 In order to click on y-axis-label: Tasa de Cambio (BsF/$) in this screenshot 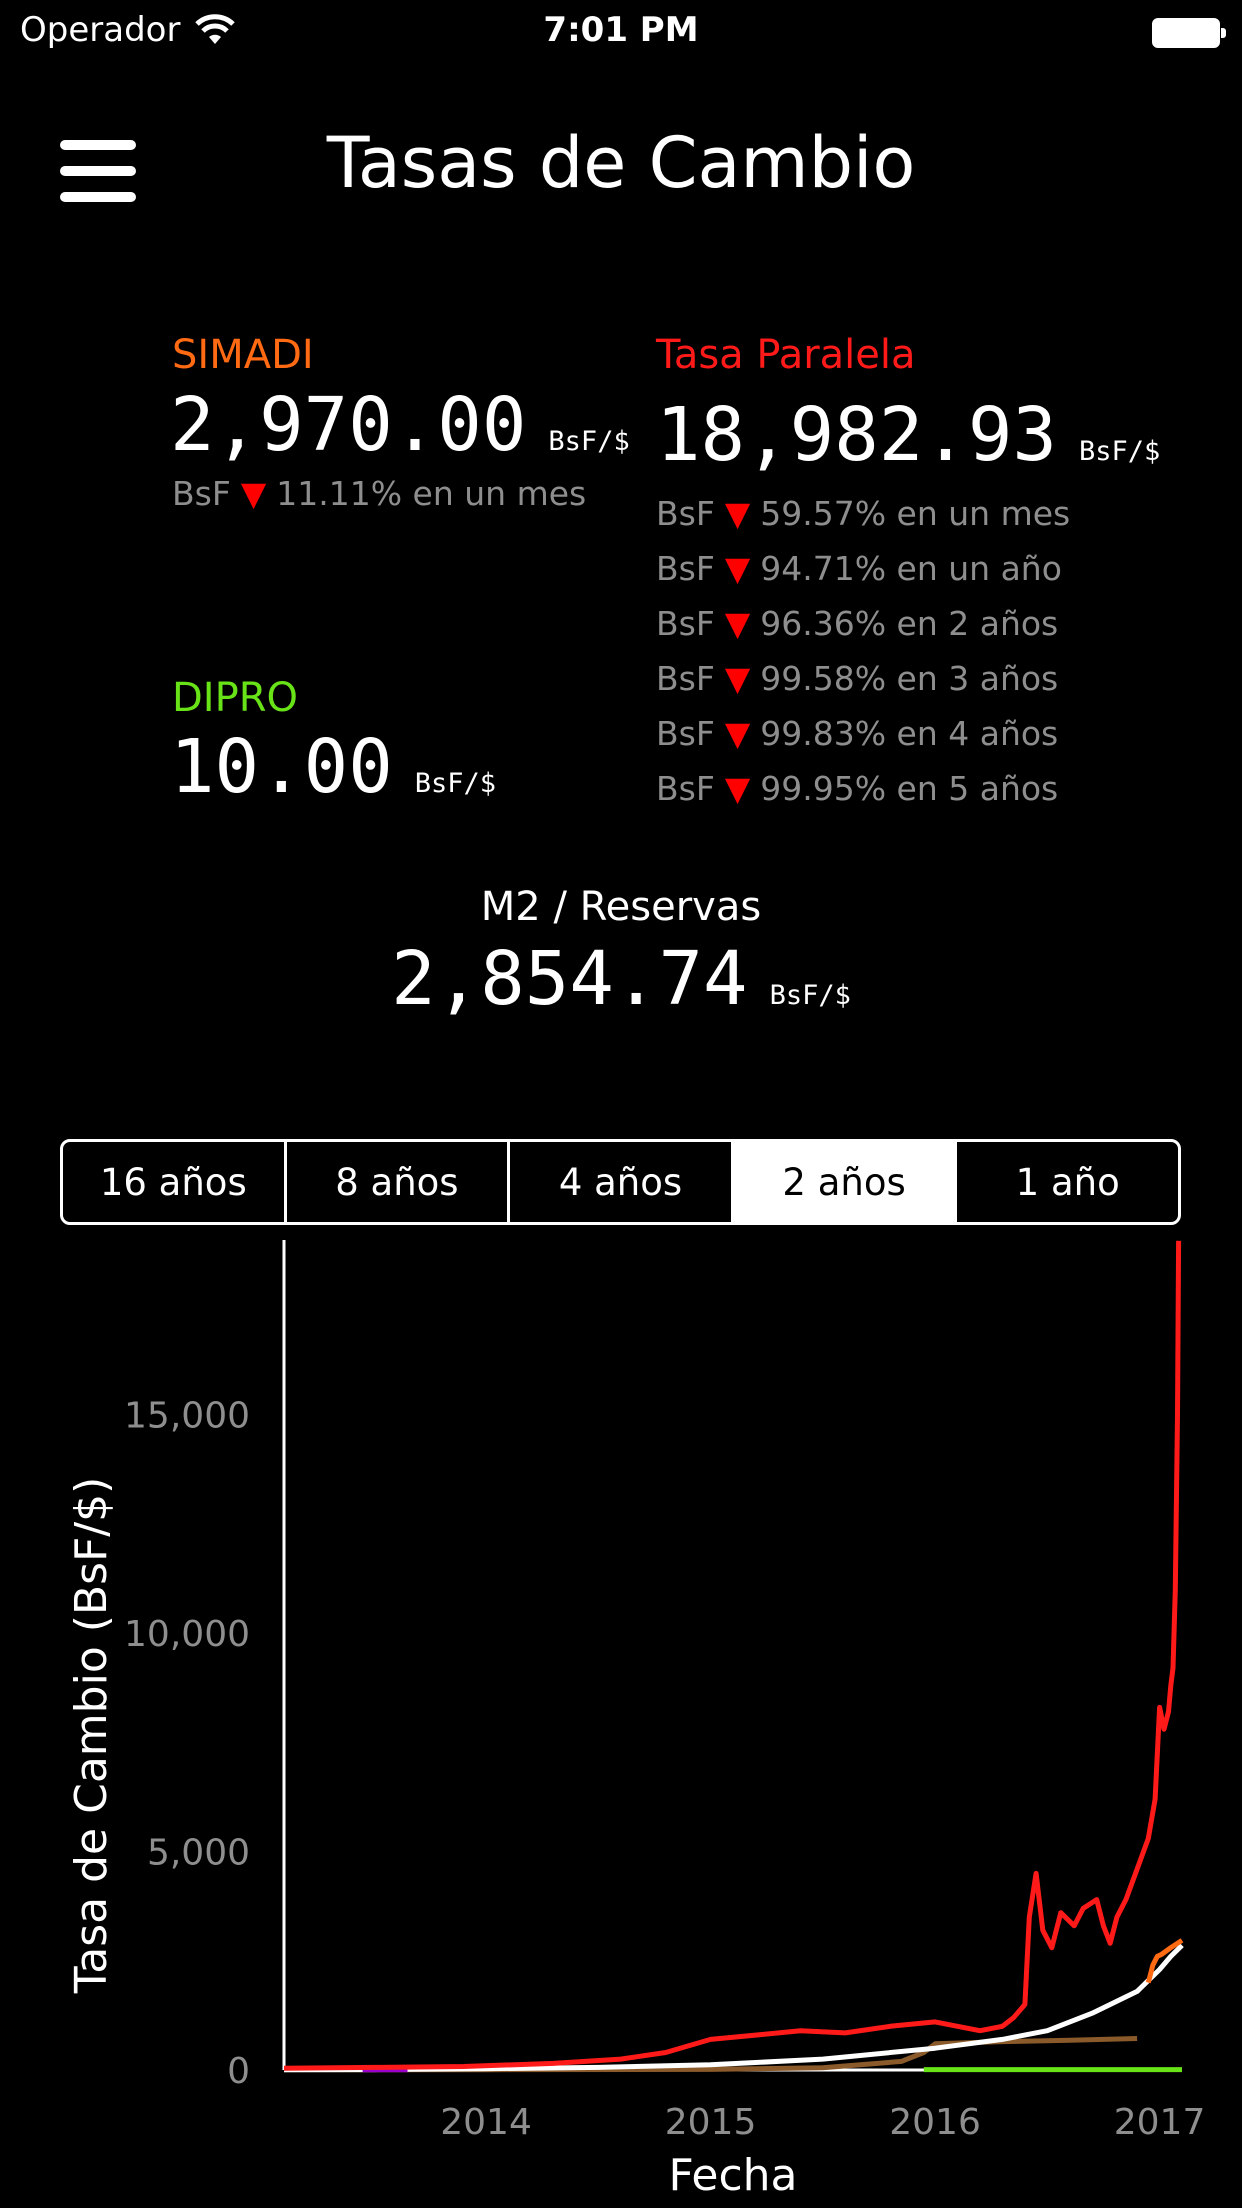, I will do `click(91, 1736)`.